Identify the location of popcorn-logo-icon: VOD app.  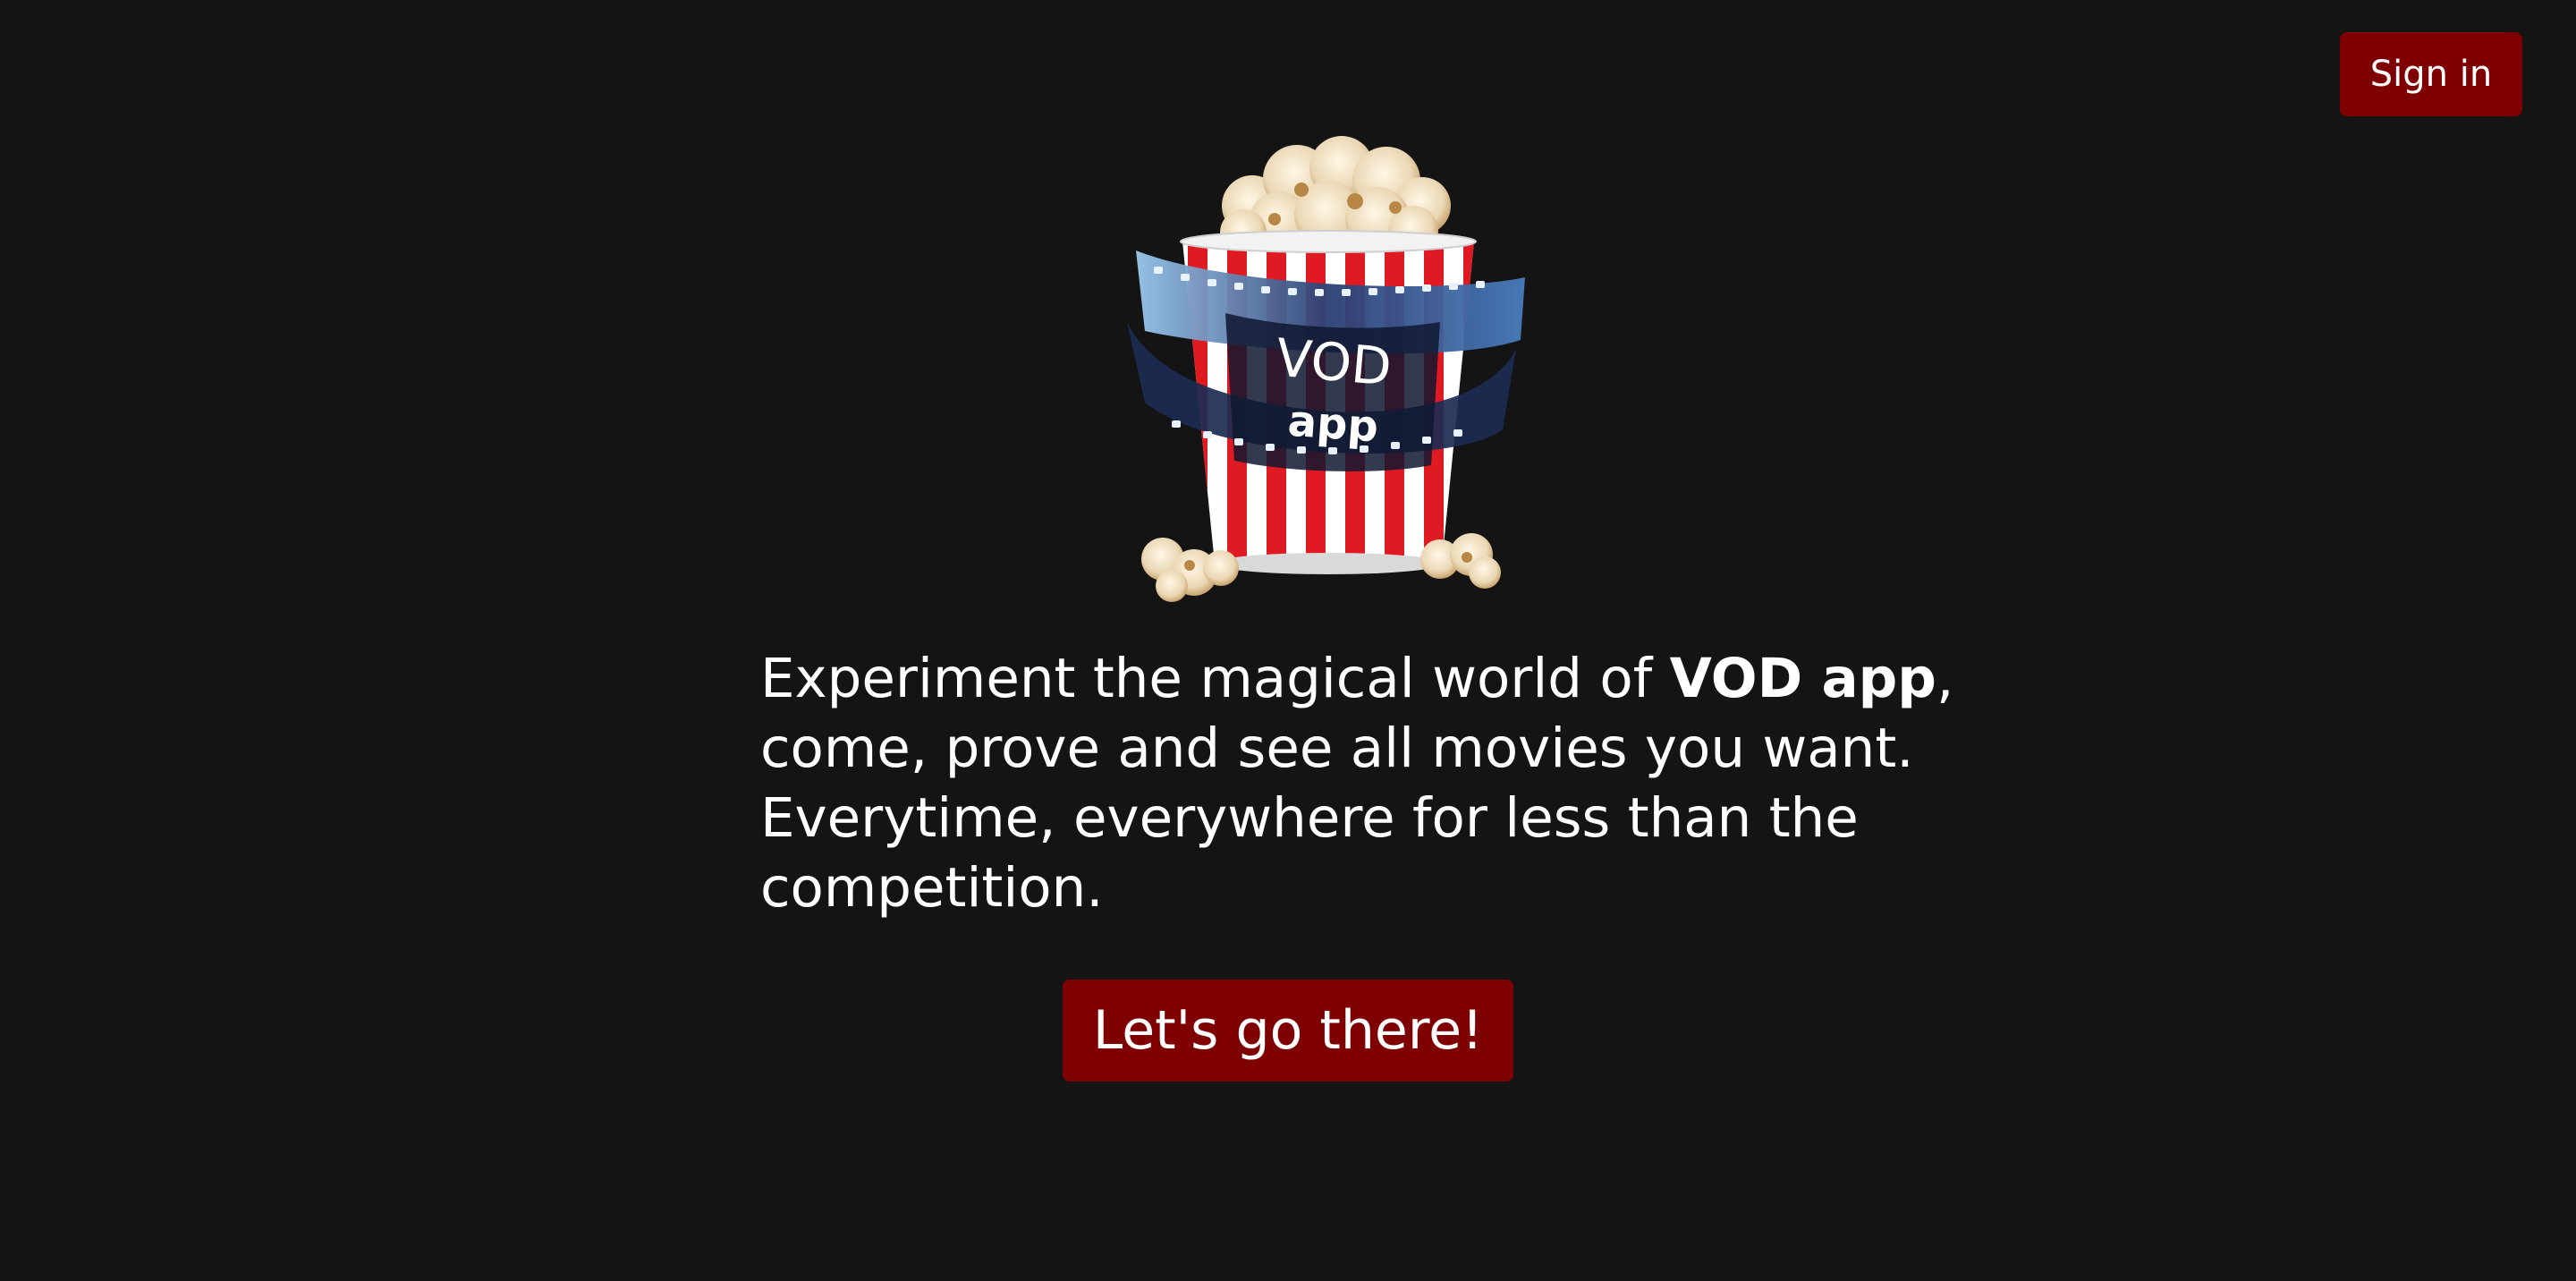
(1326, 369).